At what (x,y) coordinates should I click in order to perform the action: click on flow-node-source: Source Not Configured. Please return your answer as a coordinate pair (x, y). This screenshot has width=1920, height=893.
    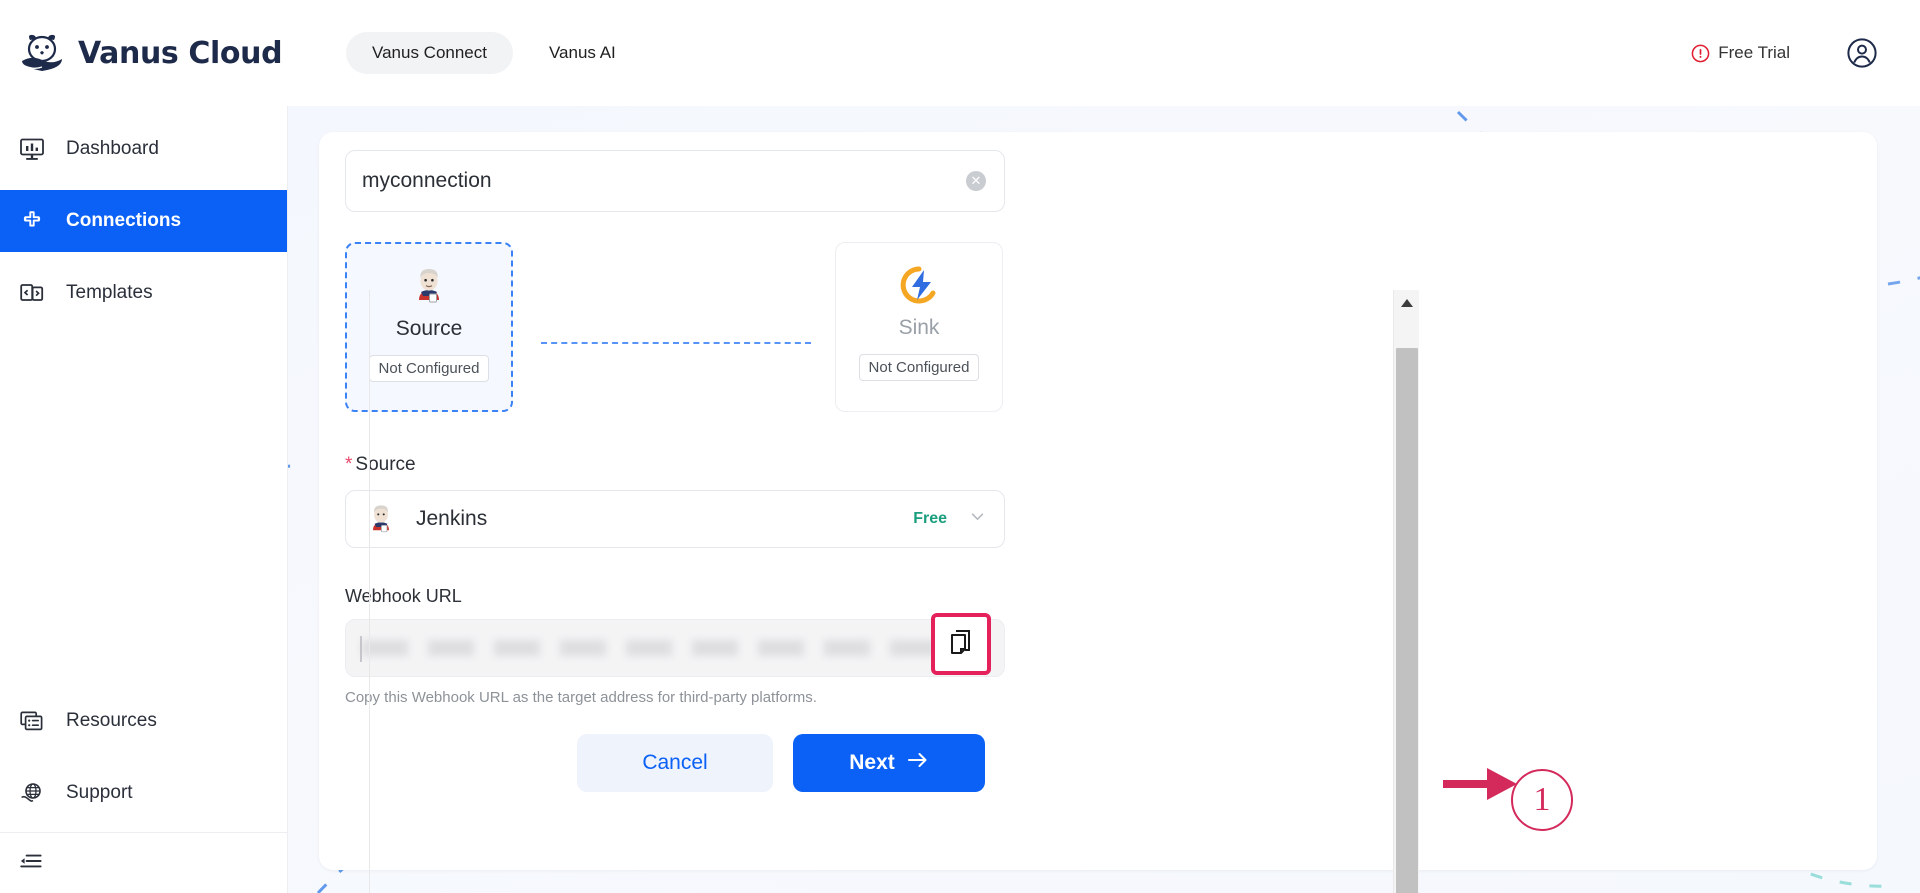
    Looking at the image, I should click on (429, 327).